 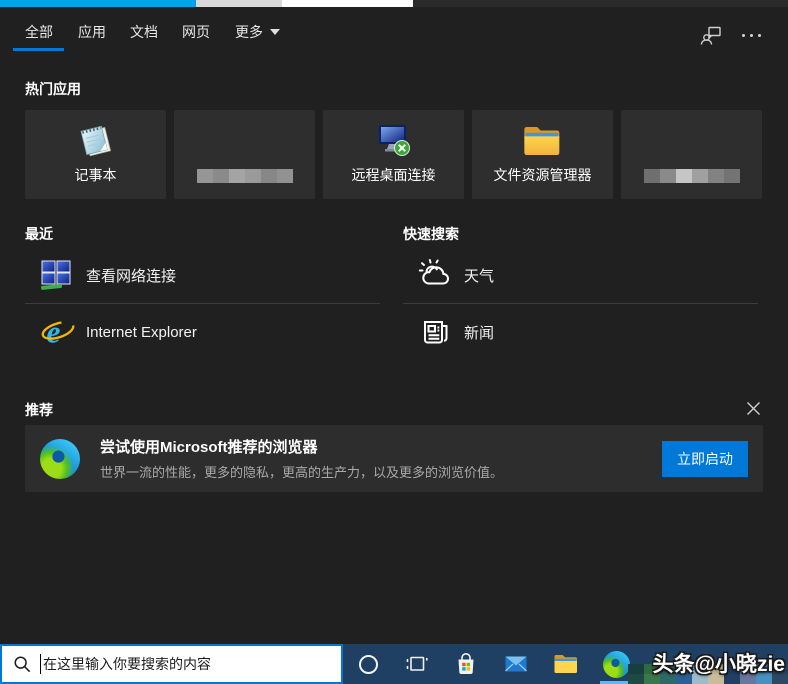 I want to click on more-options-icon, so click(x=751, y=35).